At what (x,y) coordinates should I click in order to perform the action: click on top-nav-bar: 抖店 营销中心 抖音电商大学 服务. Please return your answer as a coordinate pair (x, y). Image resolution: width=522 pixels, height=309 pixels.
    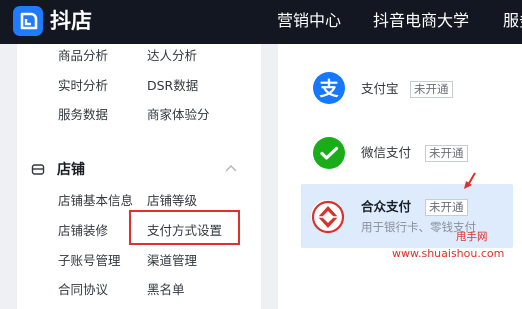
    Looking at the image, I should click on (261, 22).